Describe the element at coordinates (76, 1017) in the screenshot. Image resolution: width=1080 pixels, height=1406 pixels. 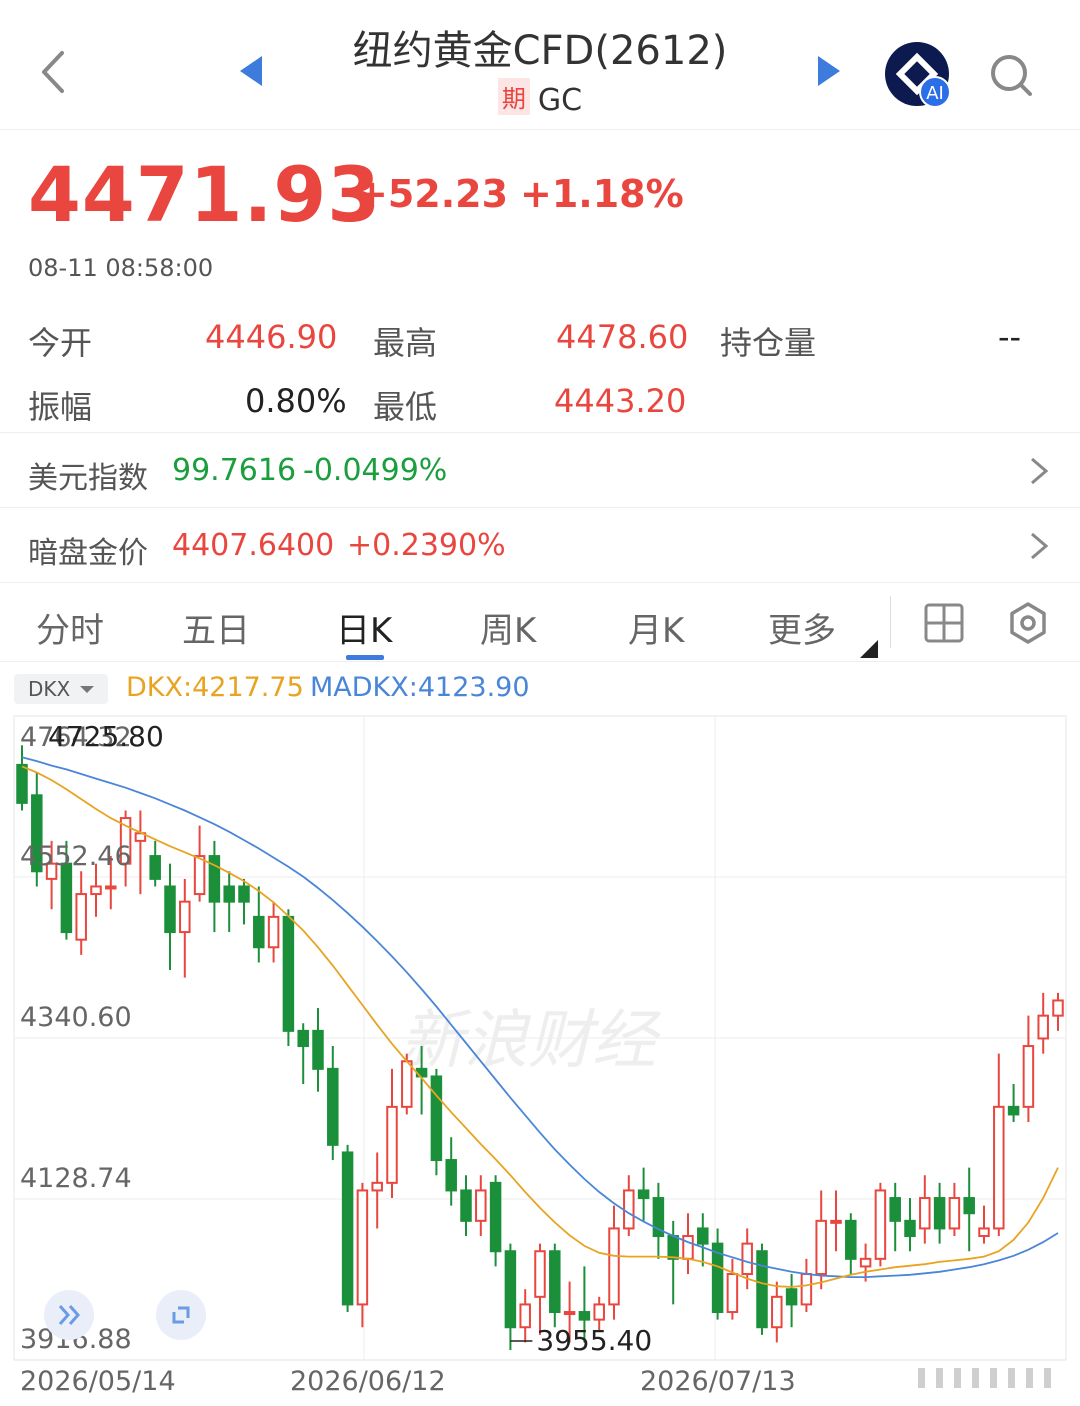
I see `y-tick-label: 4340.60` at that location.